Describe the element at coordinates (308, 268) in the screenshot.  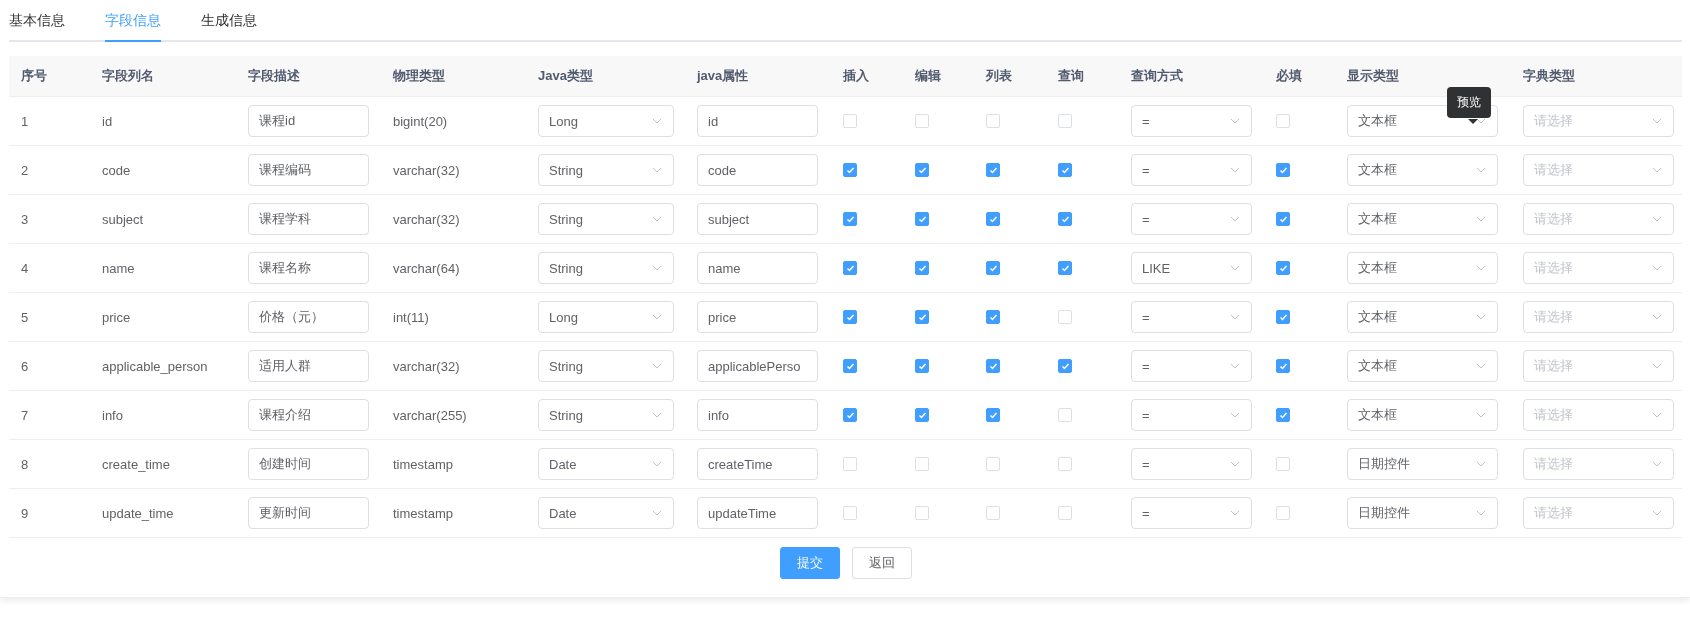
I see `input-field: 课程名称` at that location.